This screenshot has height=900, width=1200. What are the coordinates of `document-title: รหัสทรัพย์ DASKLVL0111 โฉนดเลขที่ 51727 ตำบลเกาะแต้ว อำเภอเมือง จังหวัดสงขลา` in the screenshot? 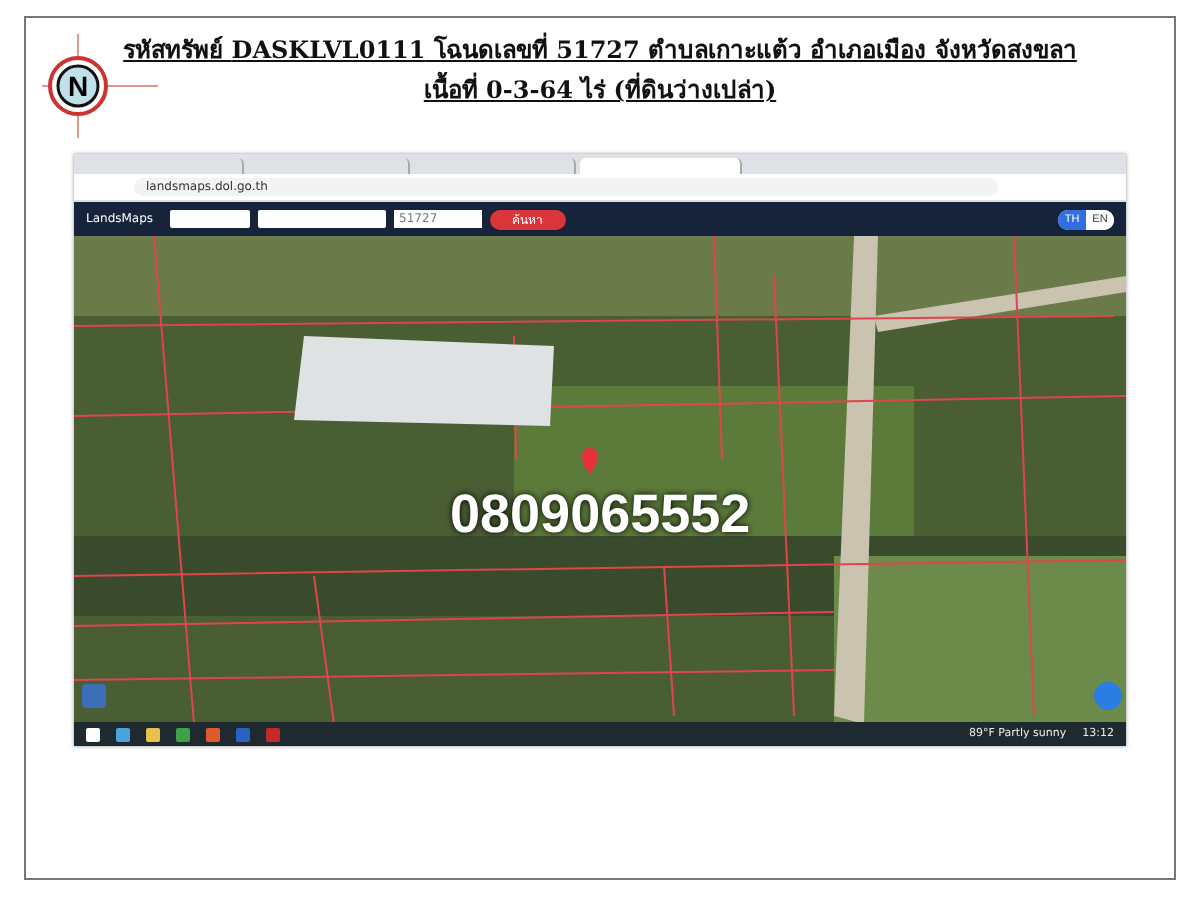 It's located at (600, 49).